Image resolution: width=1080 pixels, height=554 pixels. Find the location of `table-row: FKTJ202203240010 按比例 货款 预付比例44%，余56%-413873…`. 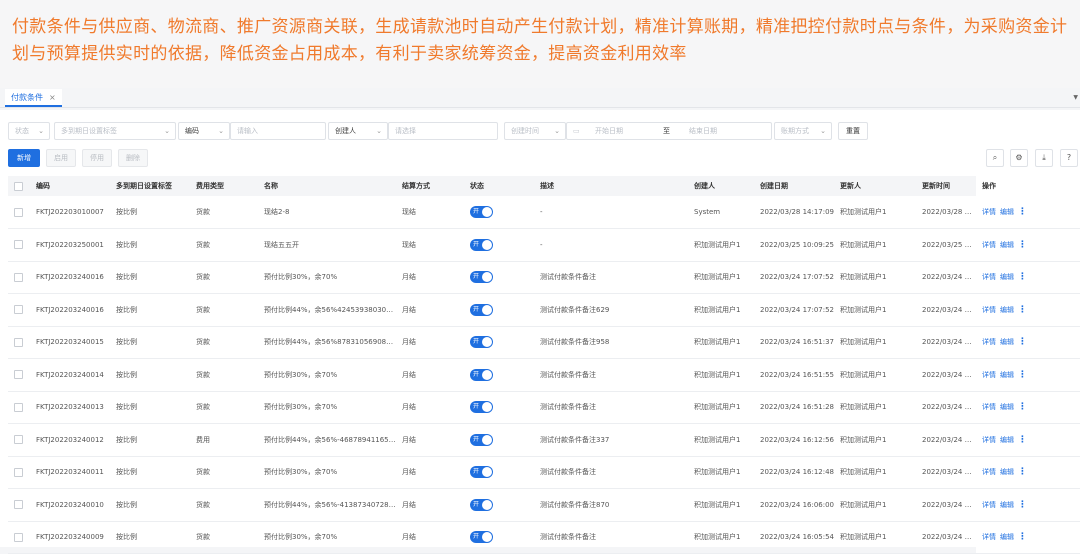

table-row: FKTJ202203240010 按比例 货款 预付比例44%，余56%-413873… is located at coordinates (544, 505).